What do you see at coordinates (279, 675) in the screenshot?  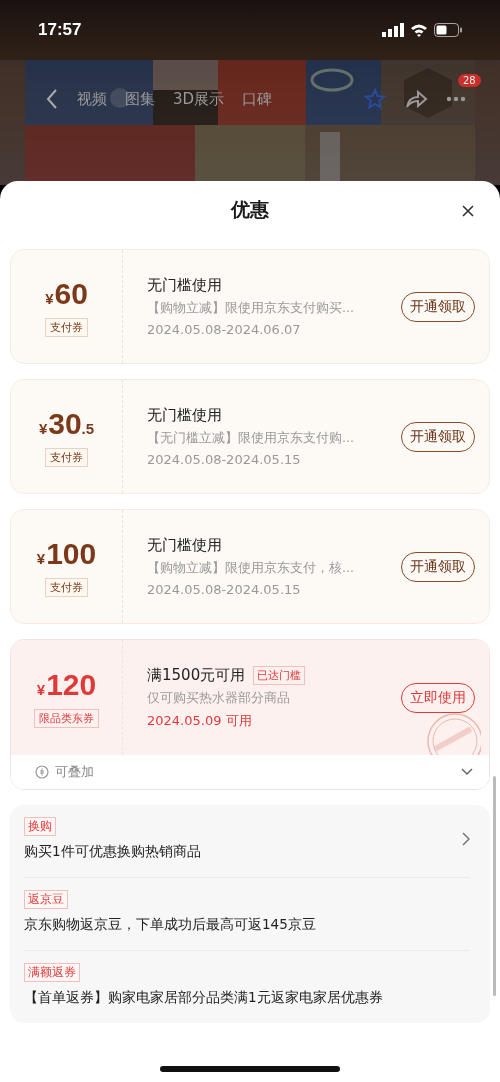 I see `threshold-tag: 已达门槛` at bounding box center [279, 675].